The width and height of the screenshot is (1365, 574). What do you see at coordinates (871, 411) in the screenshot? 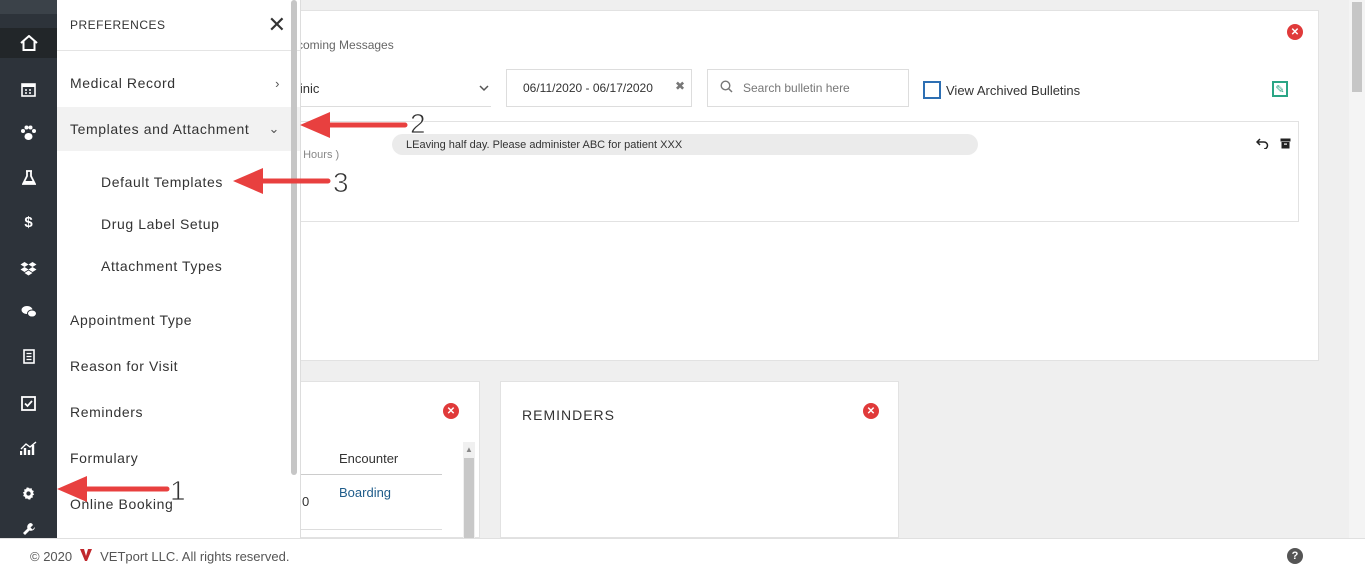
I see `close-reminders-icon: ✕` at bounding box center [871, 411].